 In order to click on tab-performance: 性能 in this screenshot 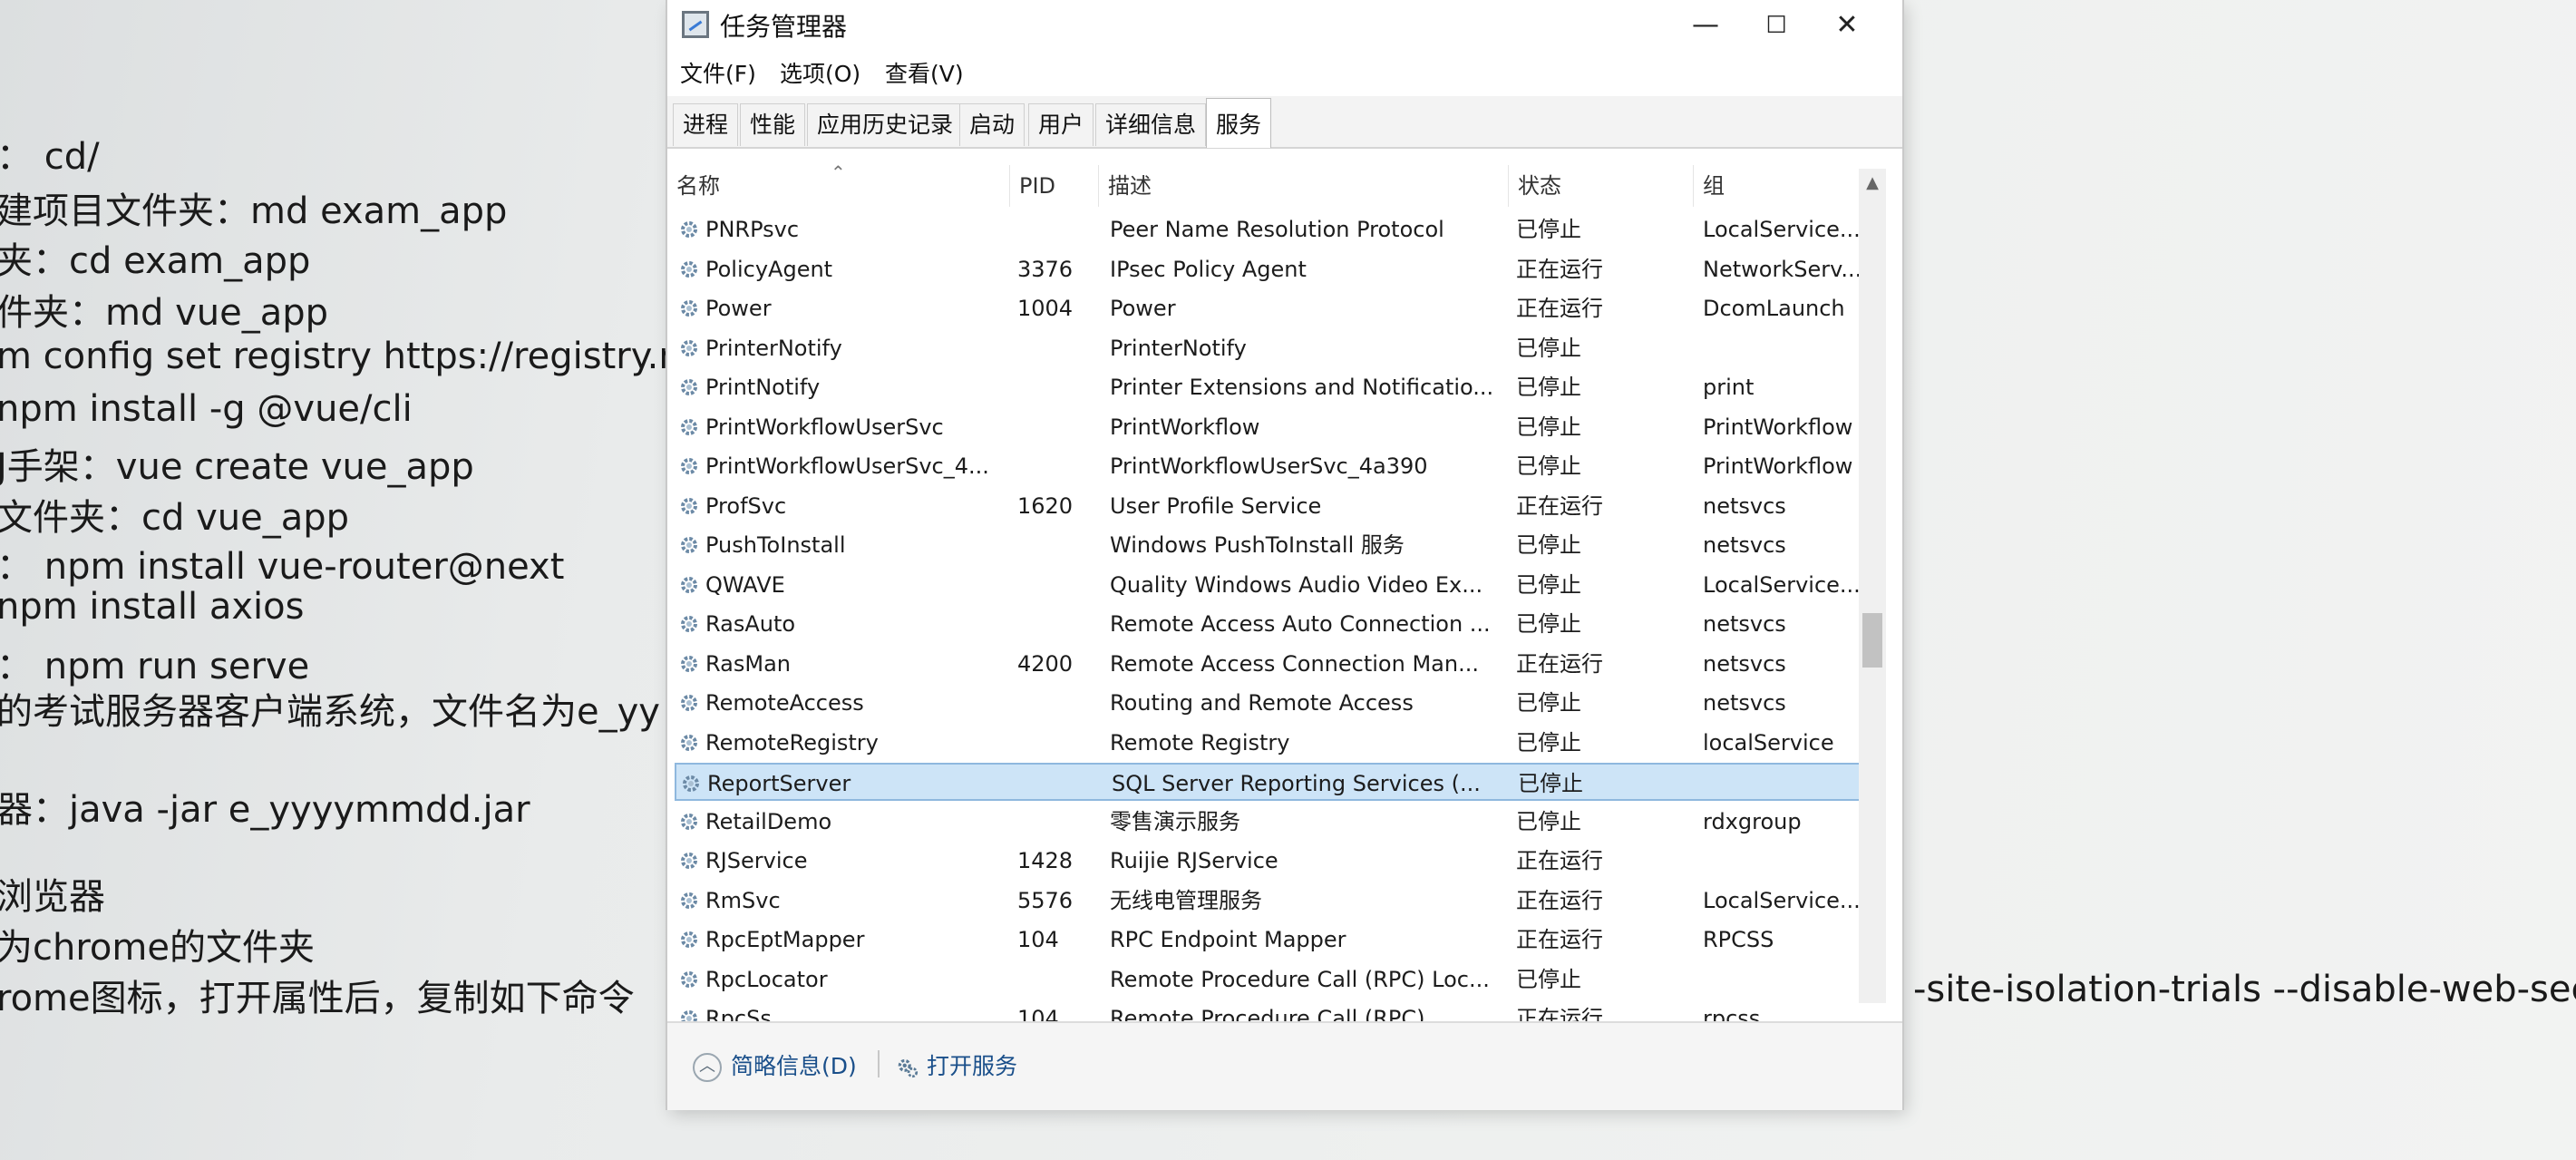, I will do `click(773, 124)`.